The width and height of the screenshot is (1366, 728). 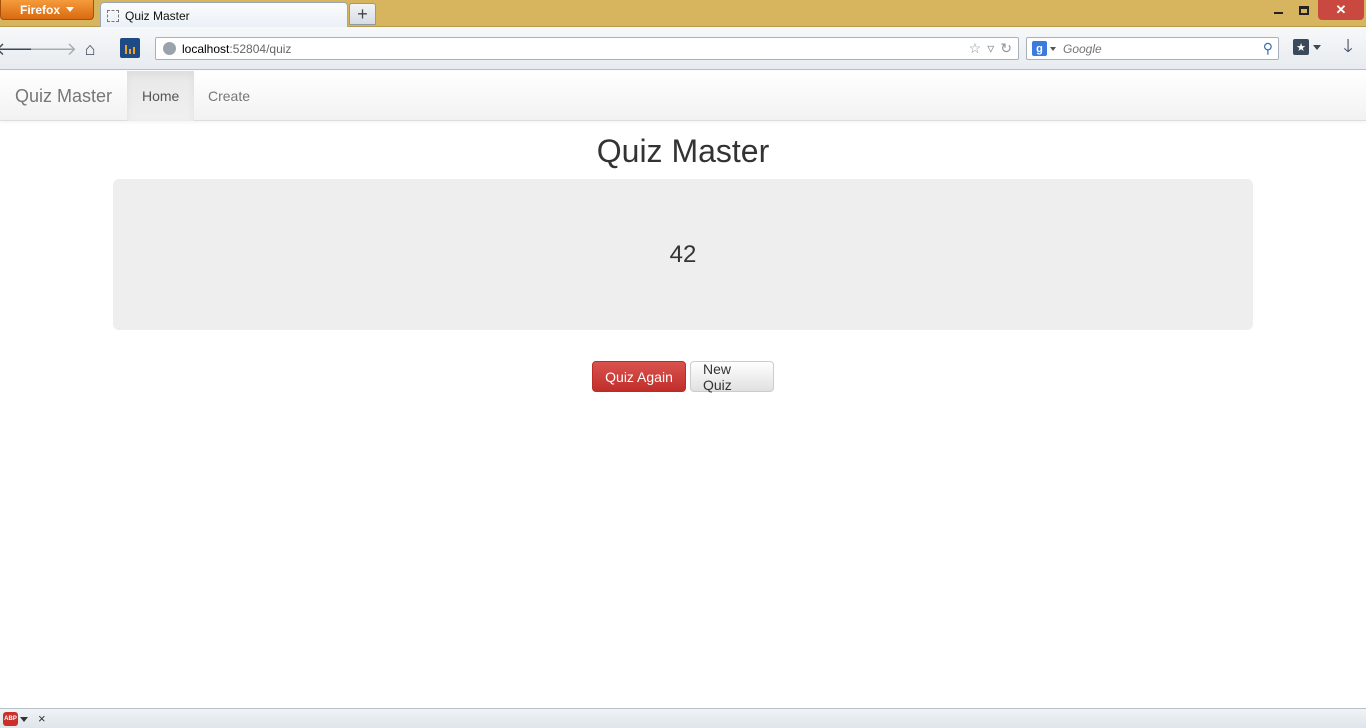 I want to click on minimize-icon, so click(x=1278, y=13).